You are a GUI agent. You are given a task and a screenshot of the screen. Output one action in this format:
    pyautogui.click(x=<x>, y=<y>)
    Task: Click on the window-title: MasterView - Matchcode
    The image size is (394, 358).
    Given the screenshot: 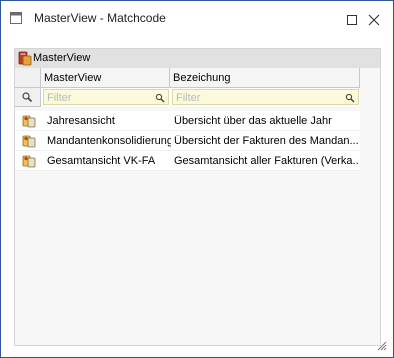 What is the action you would take?
    pyautogui.click(x=100, y=18)
    